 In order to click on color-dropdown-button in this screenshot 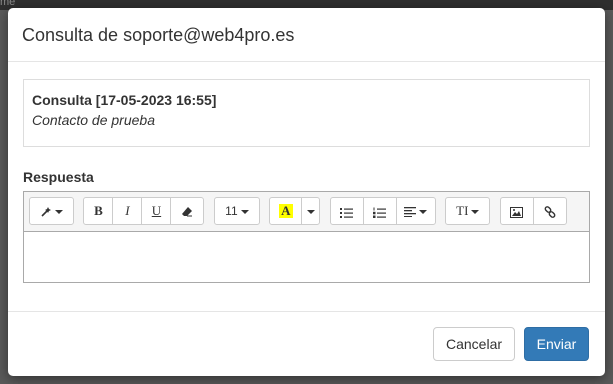, I will do `click(311, 211)`.